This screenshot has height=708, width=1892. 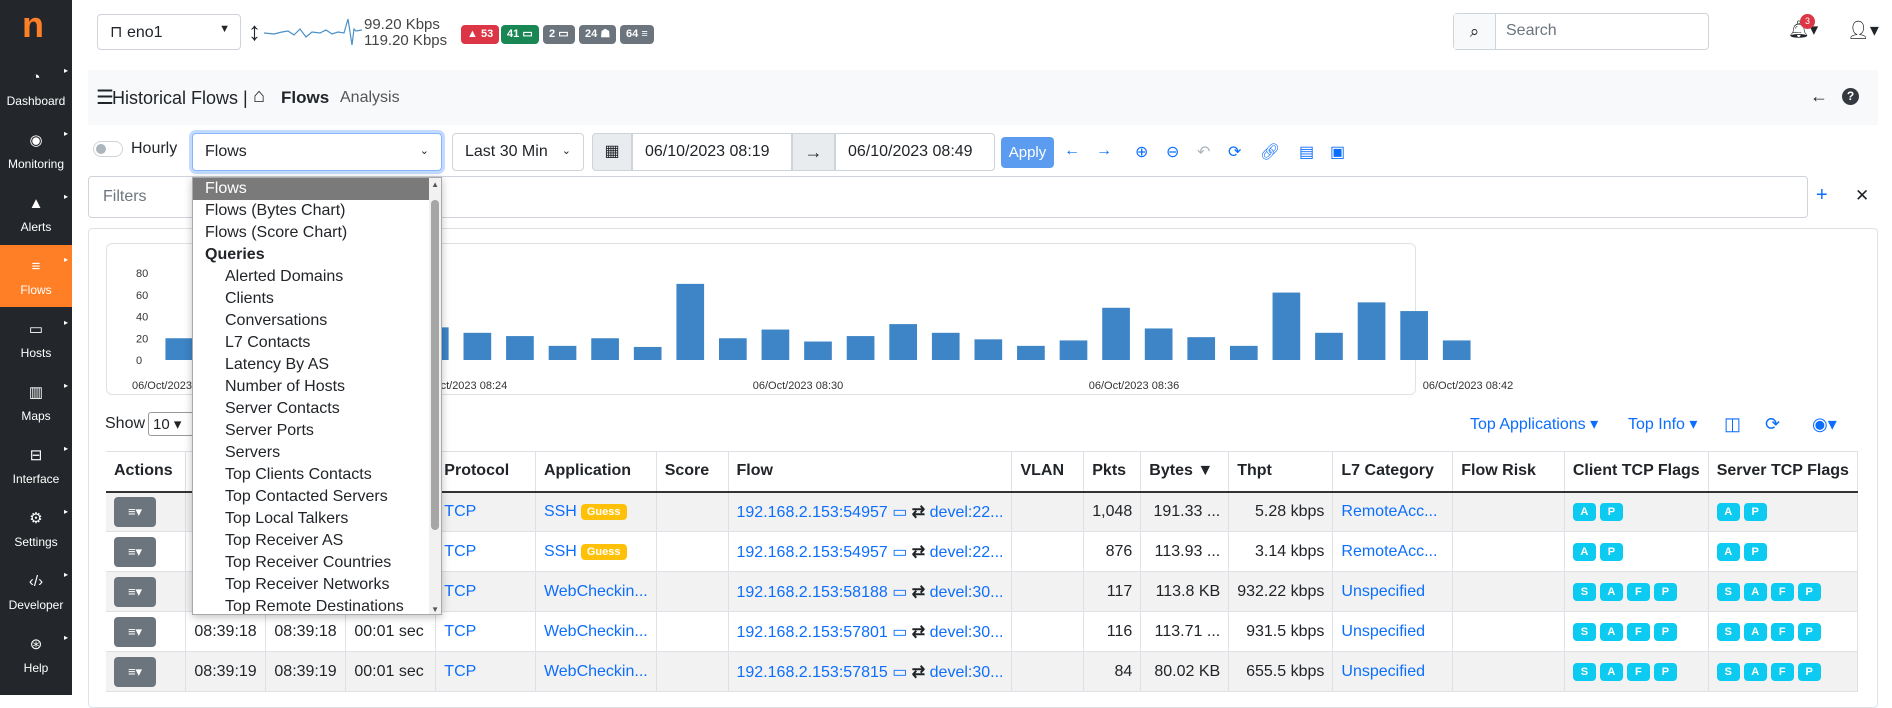 What do you see at coordinates (1270, 152) in the screenshot?
I see `link-icon: 🔗︎` at bounding box center [1270, 152].